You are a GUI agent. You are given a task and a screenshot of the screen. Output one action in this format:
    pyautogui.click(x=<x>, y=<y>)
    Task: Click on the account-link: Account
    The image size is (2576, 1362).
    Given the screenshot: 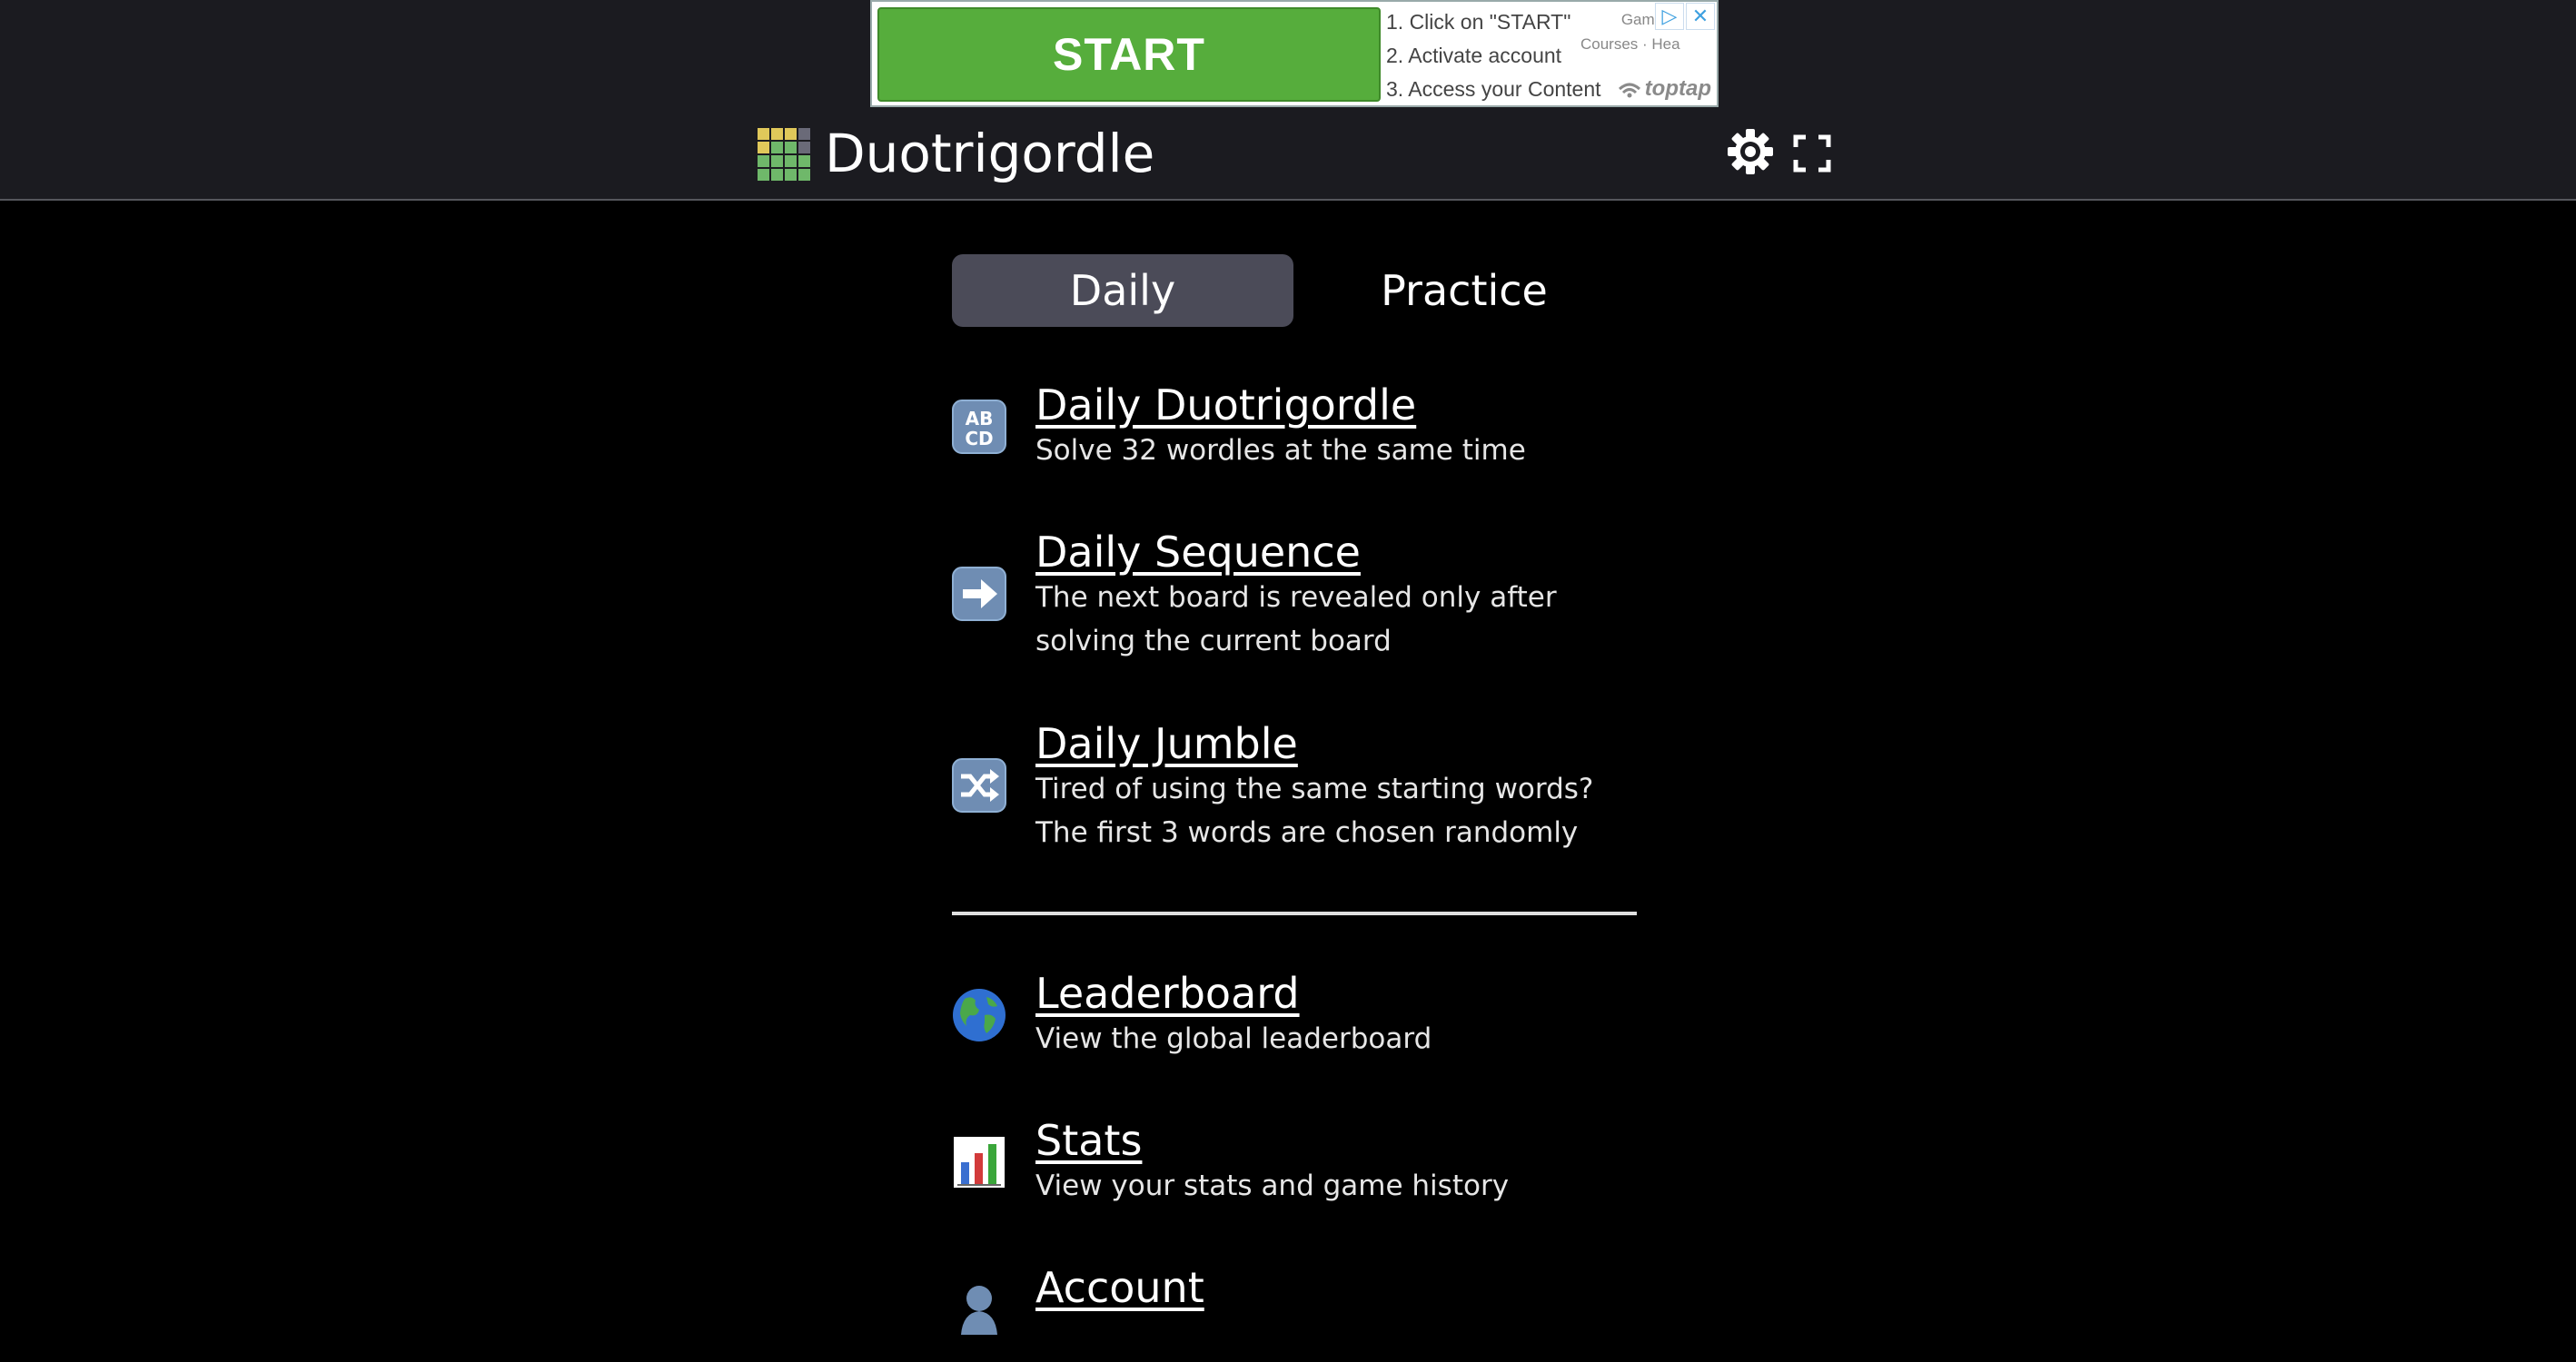 What is the action you would take?
    pyautogui.click(x=1297, y=1312)
    